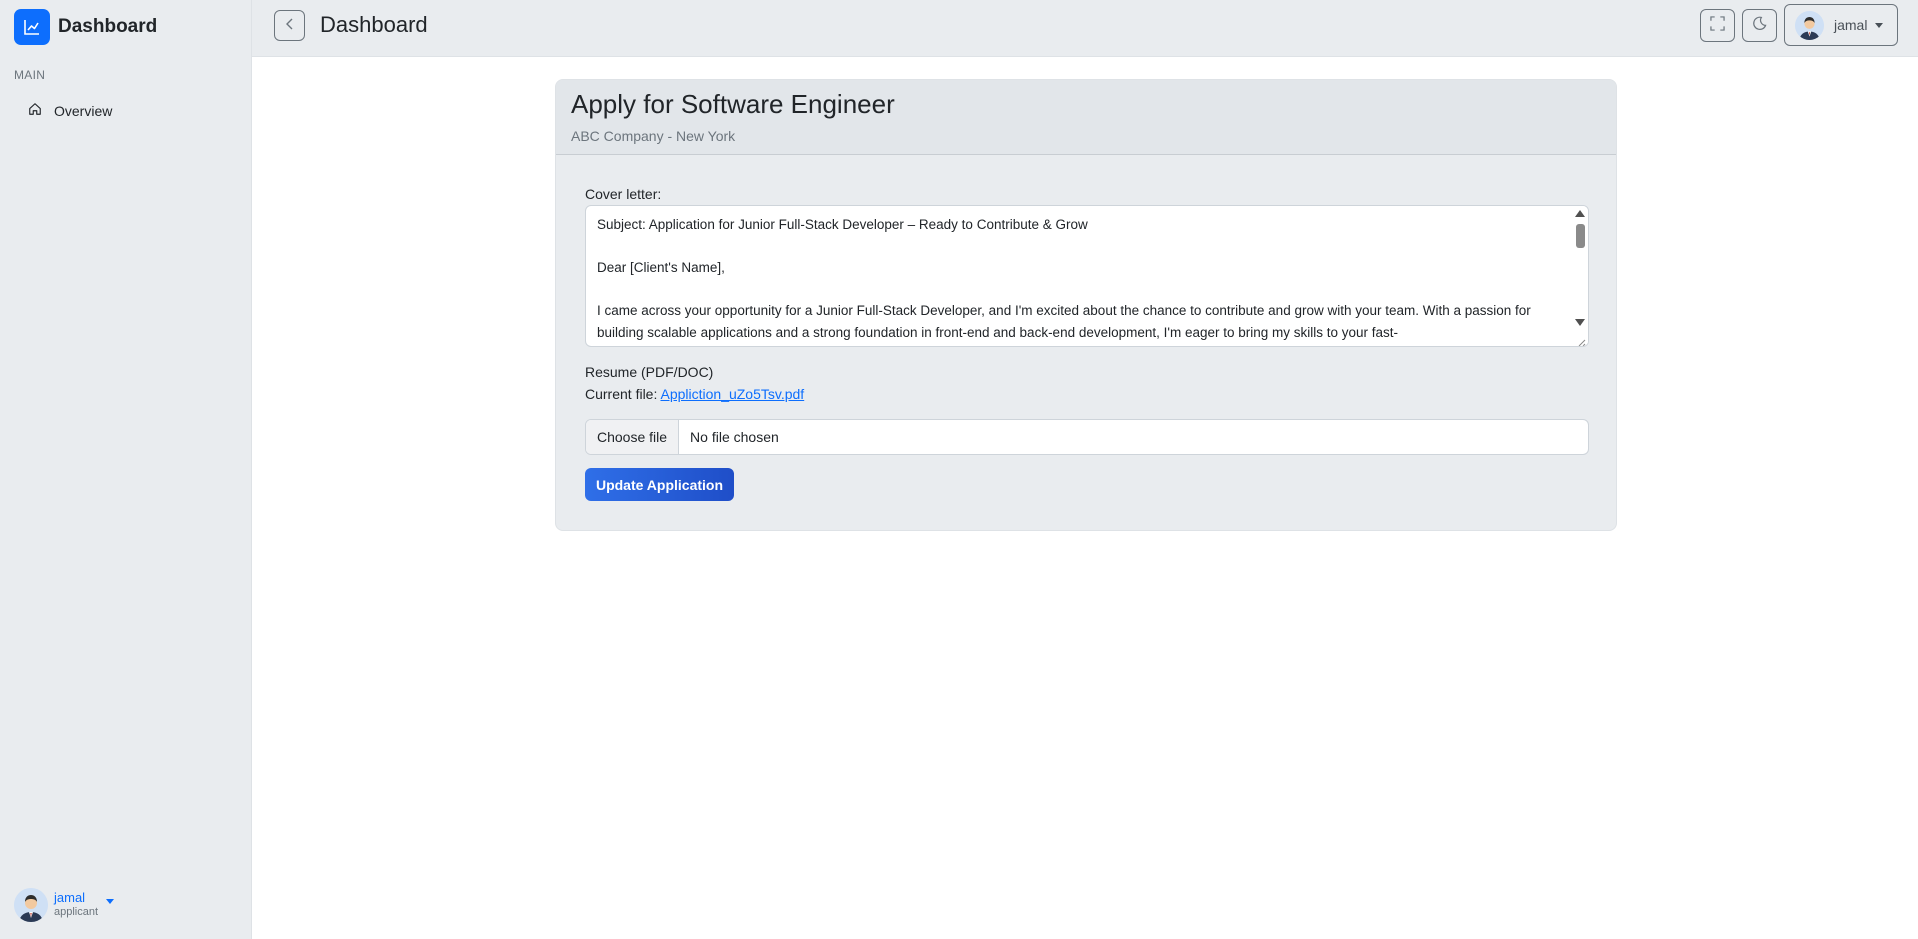 The height and width of the screenshot is (939, 1918). I want to click on brand-name: Dashboard, so click(108, 26).